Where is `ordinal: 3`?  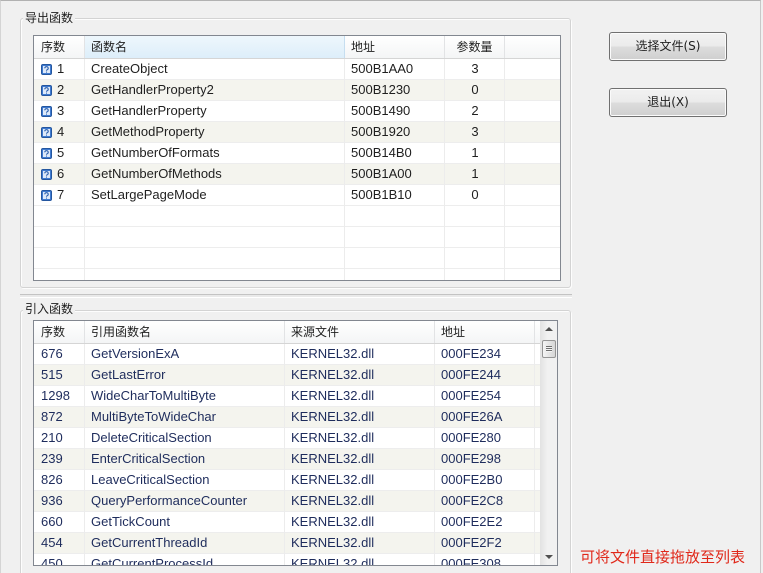 ordinal: 3 is located at coordinates (61, 110).